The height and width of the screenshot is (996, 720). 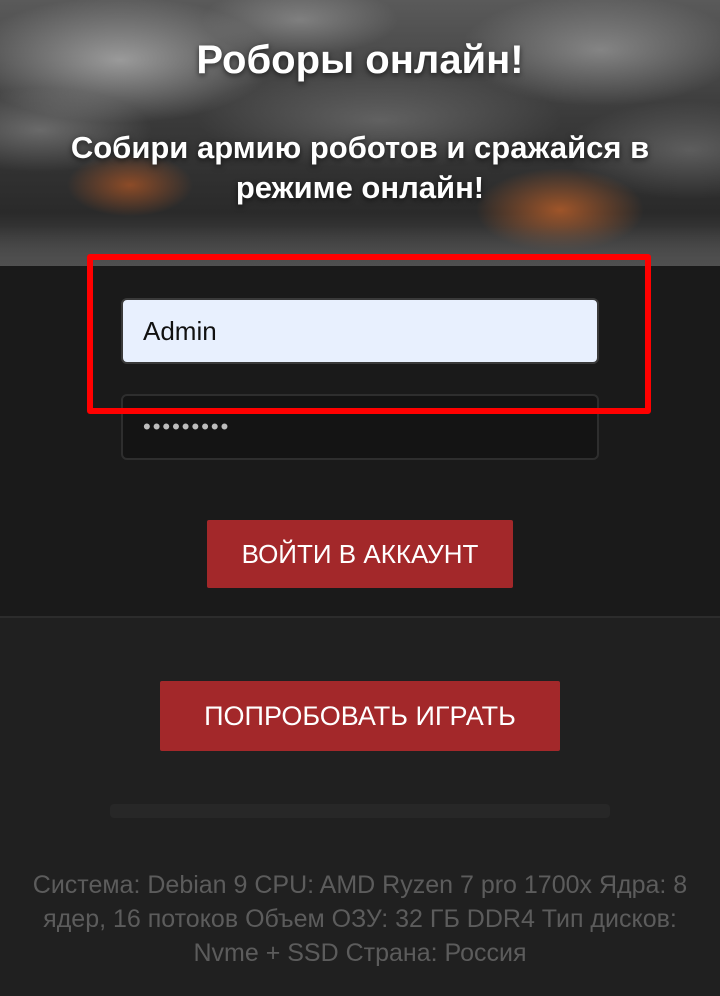 I want to click on page-title: Роборы онлайн!, so click(x=360, y=60).